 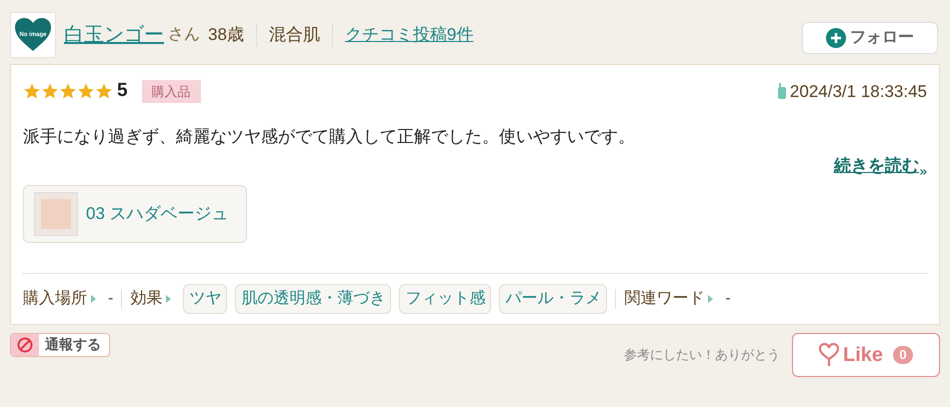 What do you see at coordinates (146, 298) in the screenshot?
I see `meta-label: 効果` at bounding box center [146, 298].